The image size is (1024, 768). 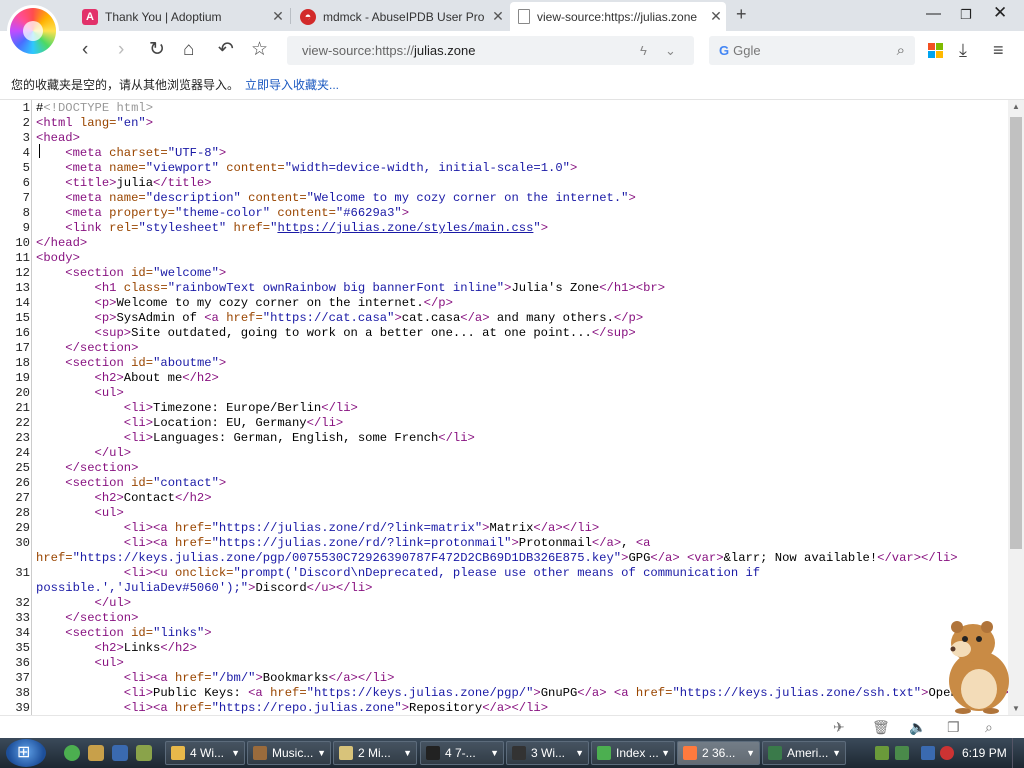 I want to click on source-line: <body>, so click(x=58, y=258).